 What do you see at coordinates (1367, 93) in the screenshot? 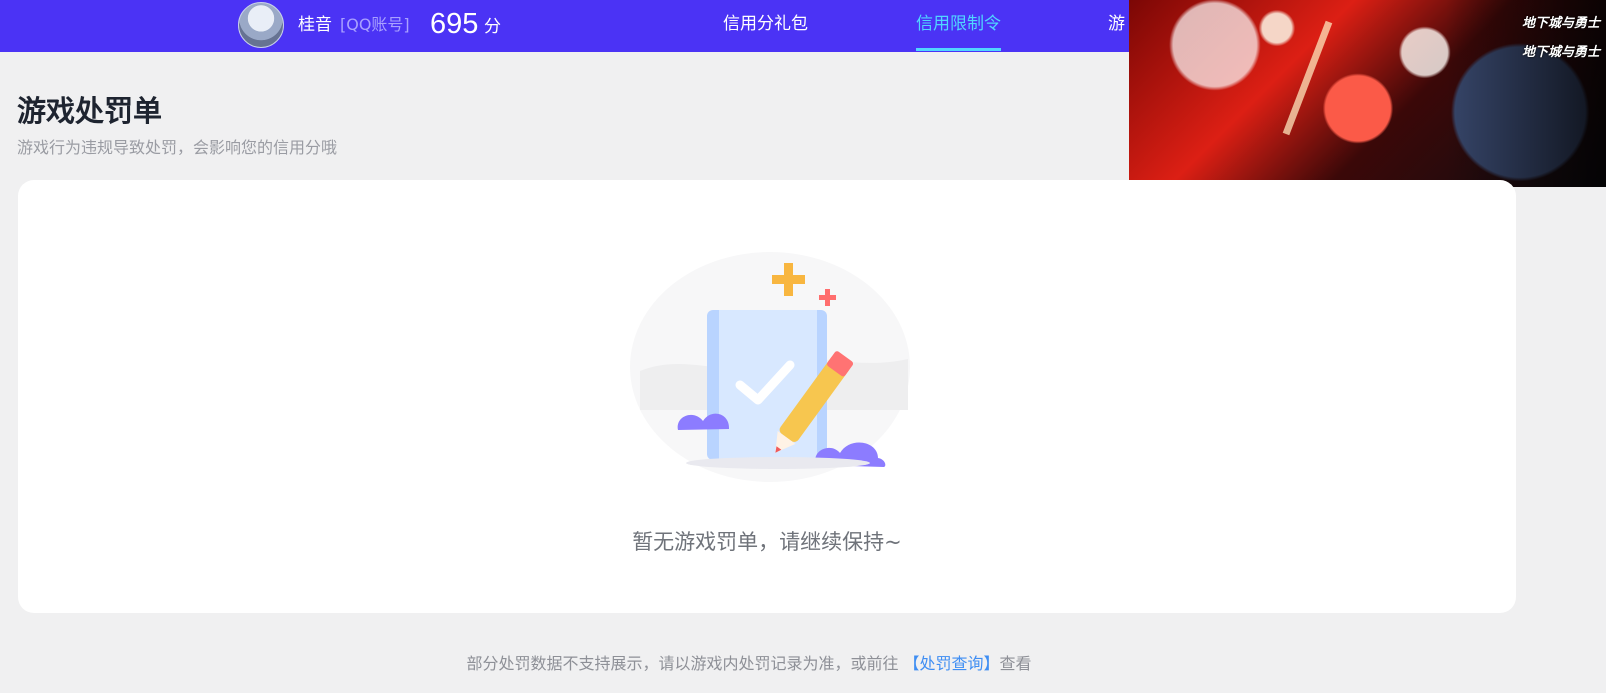
I see `game-ad-banner: 地下城与勇士 地下城与勇士` at bounding box center [1367, 93].